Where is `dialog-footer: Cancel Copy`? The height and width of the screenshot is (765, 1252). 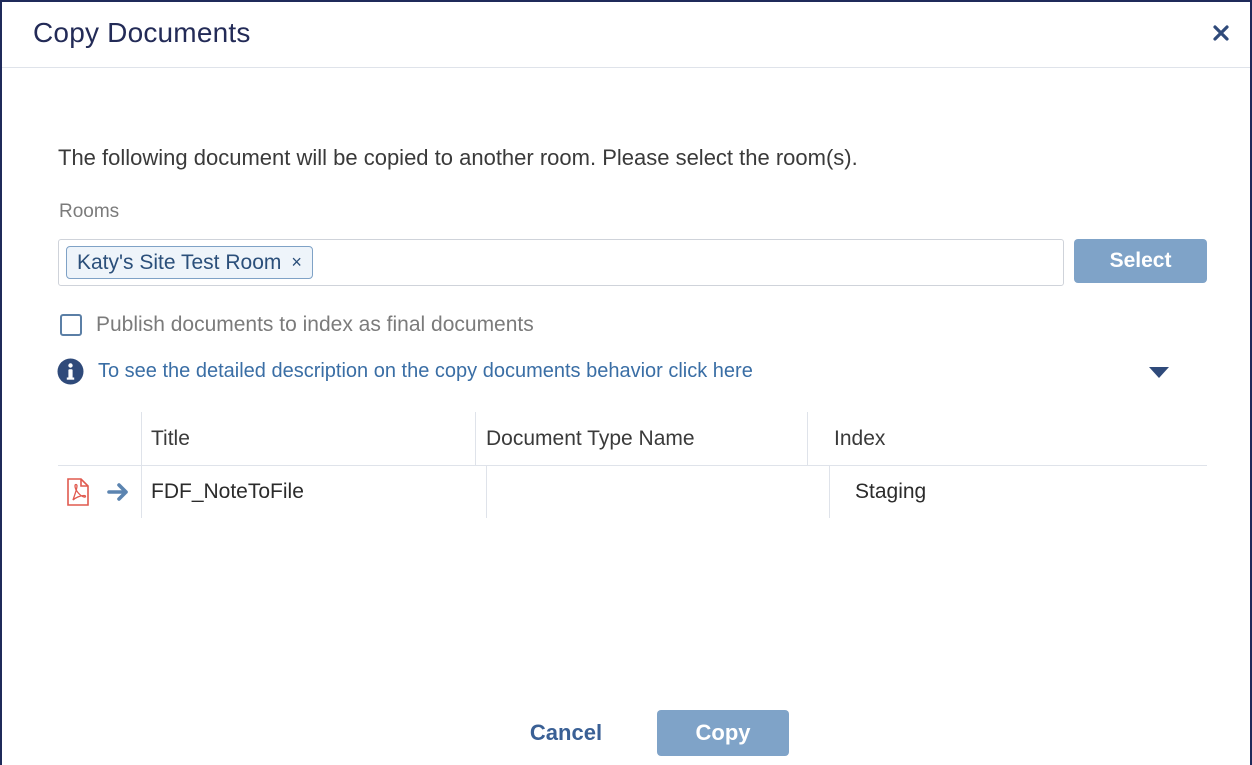 dialog-footer: Cancel Copy is located at coordinates (626, 733).